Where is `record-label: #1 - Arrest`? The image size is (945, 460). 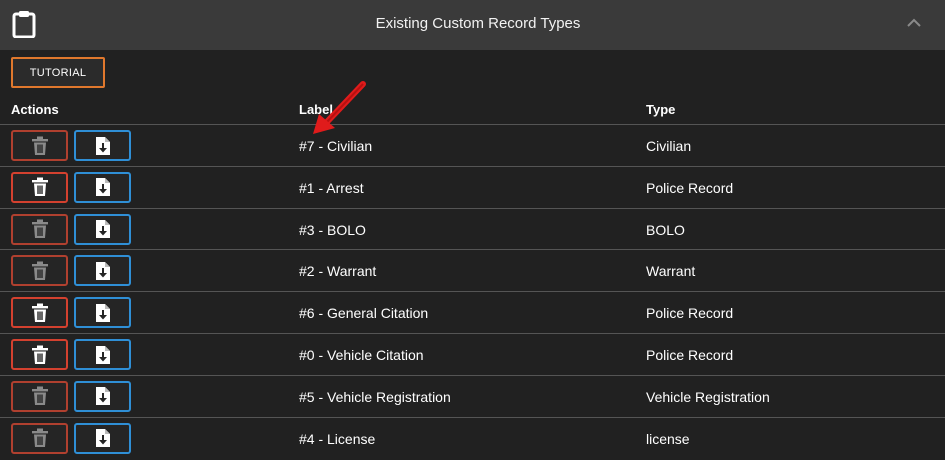 record-label: #1 - Arrest is located at coordinates (331, 187).